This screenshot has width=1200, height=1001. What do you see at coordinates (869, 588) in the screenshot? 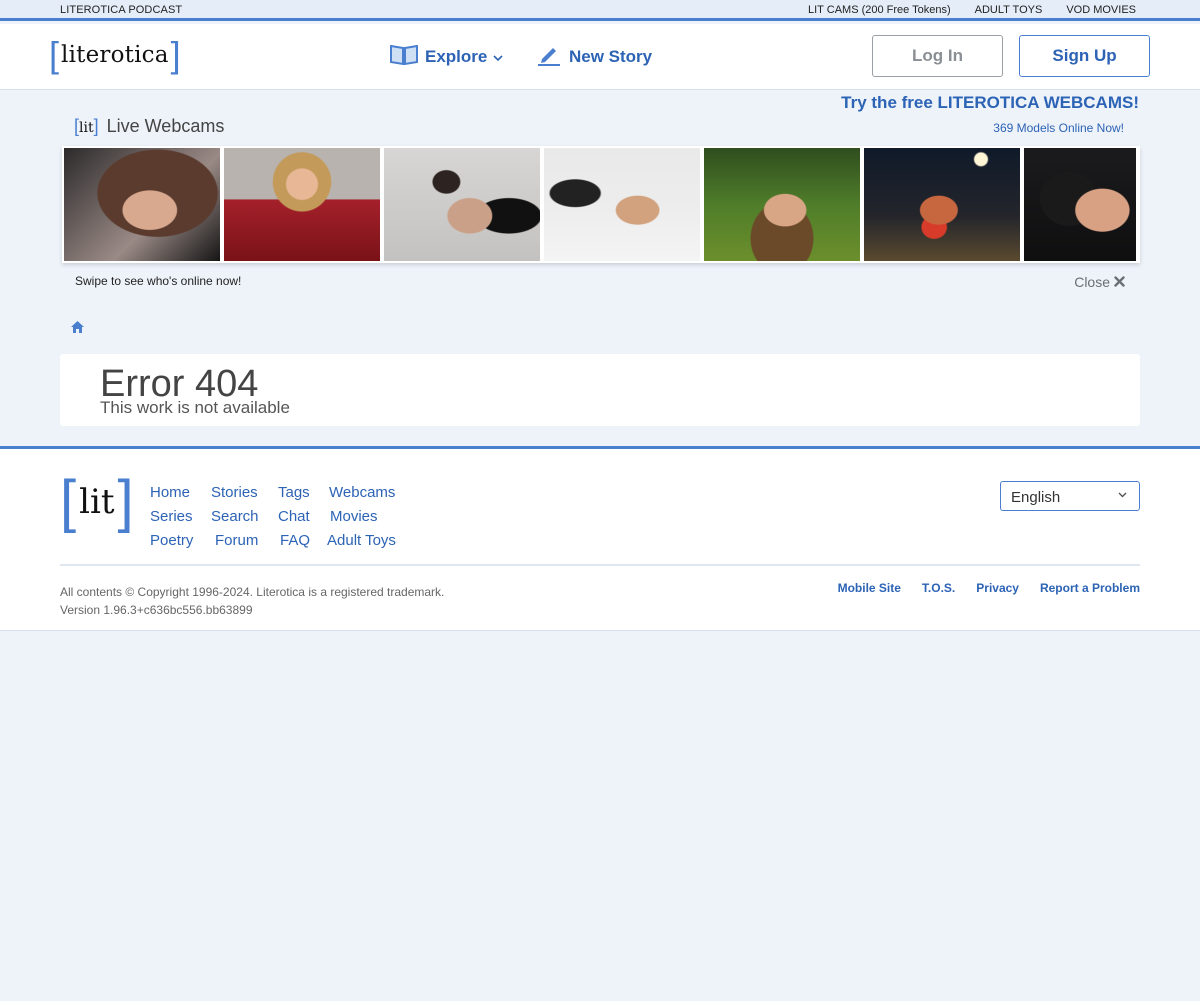
I see `mobile-site-link: Mobile Site` at bounding box center [869, 588].